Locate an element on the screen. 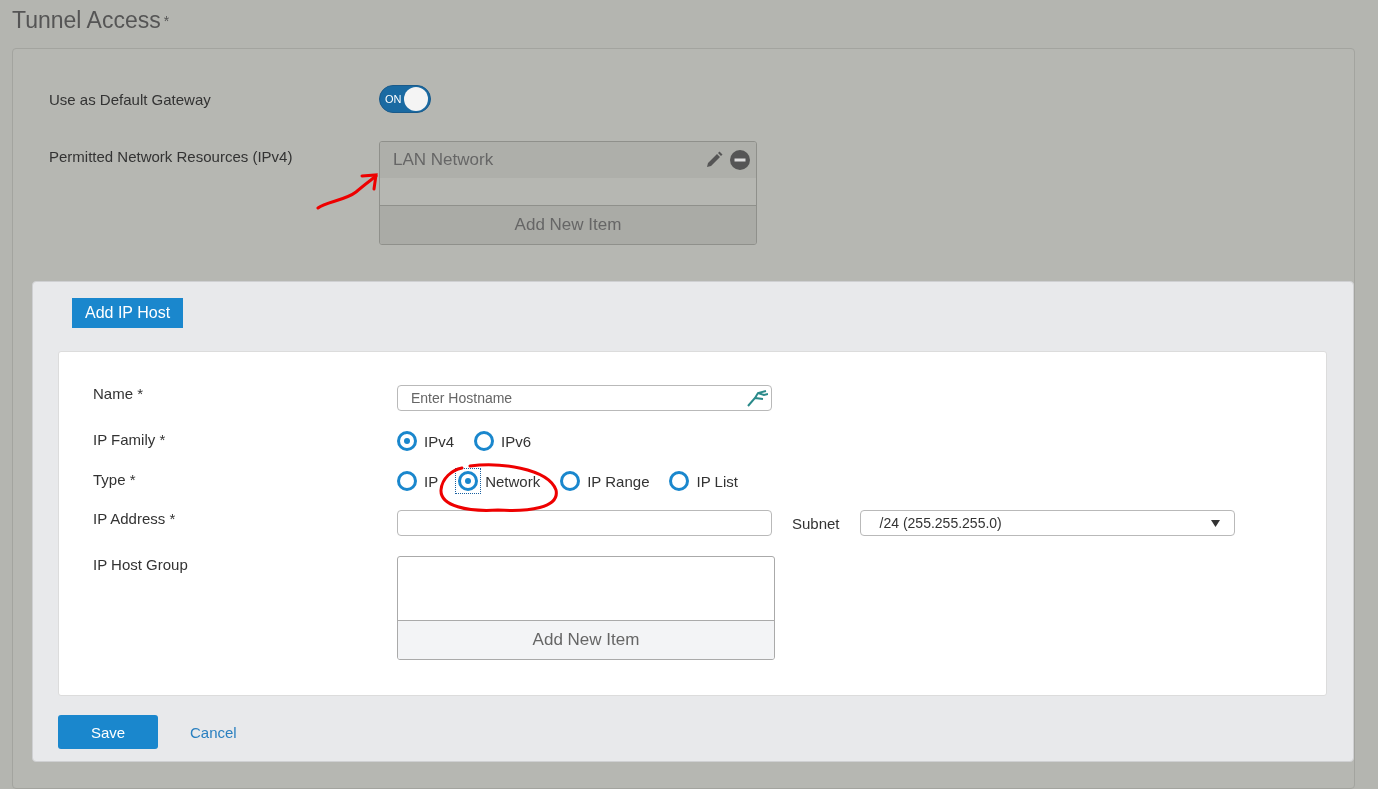 This screenshot has width=1378, height=789. field-label: IP Family * is located at coordinates (130, 439).